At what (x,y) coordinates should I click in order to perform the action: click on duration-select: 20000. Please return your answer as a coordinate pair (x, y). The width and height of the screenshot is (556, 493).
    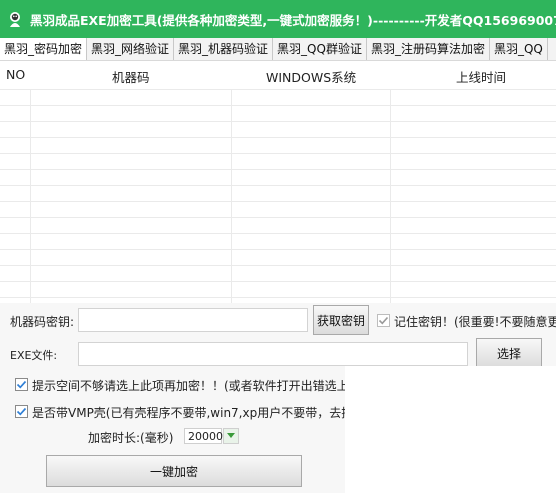
    Looking at the image, I should click on (203, 436).